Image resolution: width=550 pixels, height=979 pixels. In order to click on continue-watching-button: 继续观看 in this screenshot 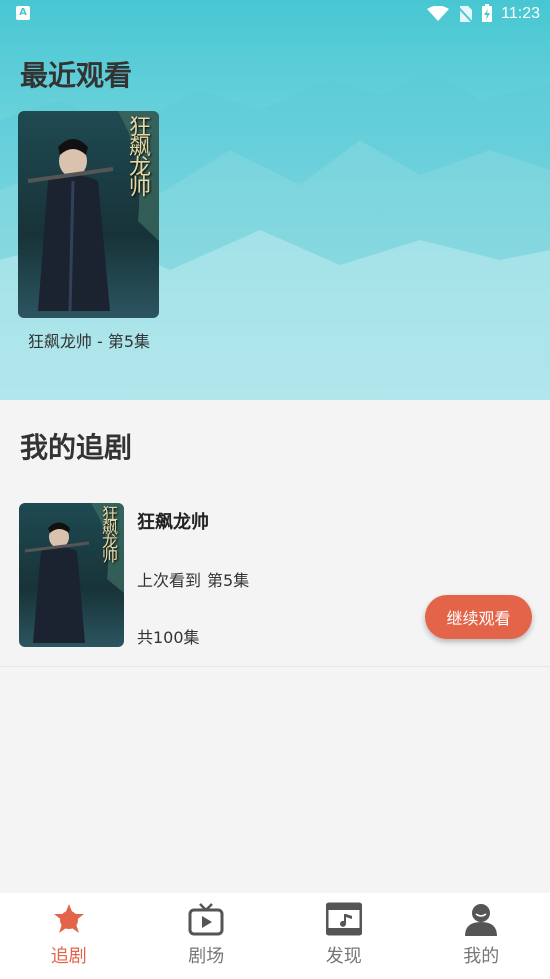, I will do `click(478, 617)`.